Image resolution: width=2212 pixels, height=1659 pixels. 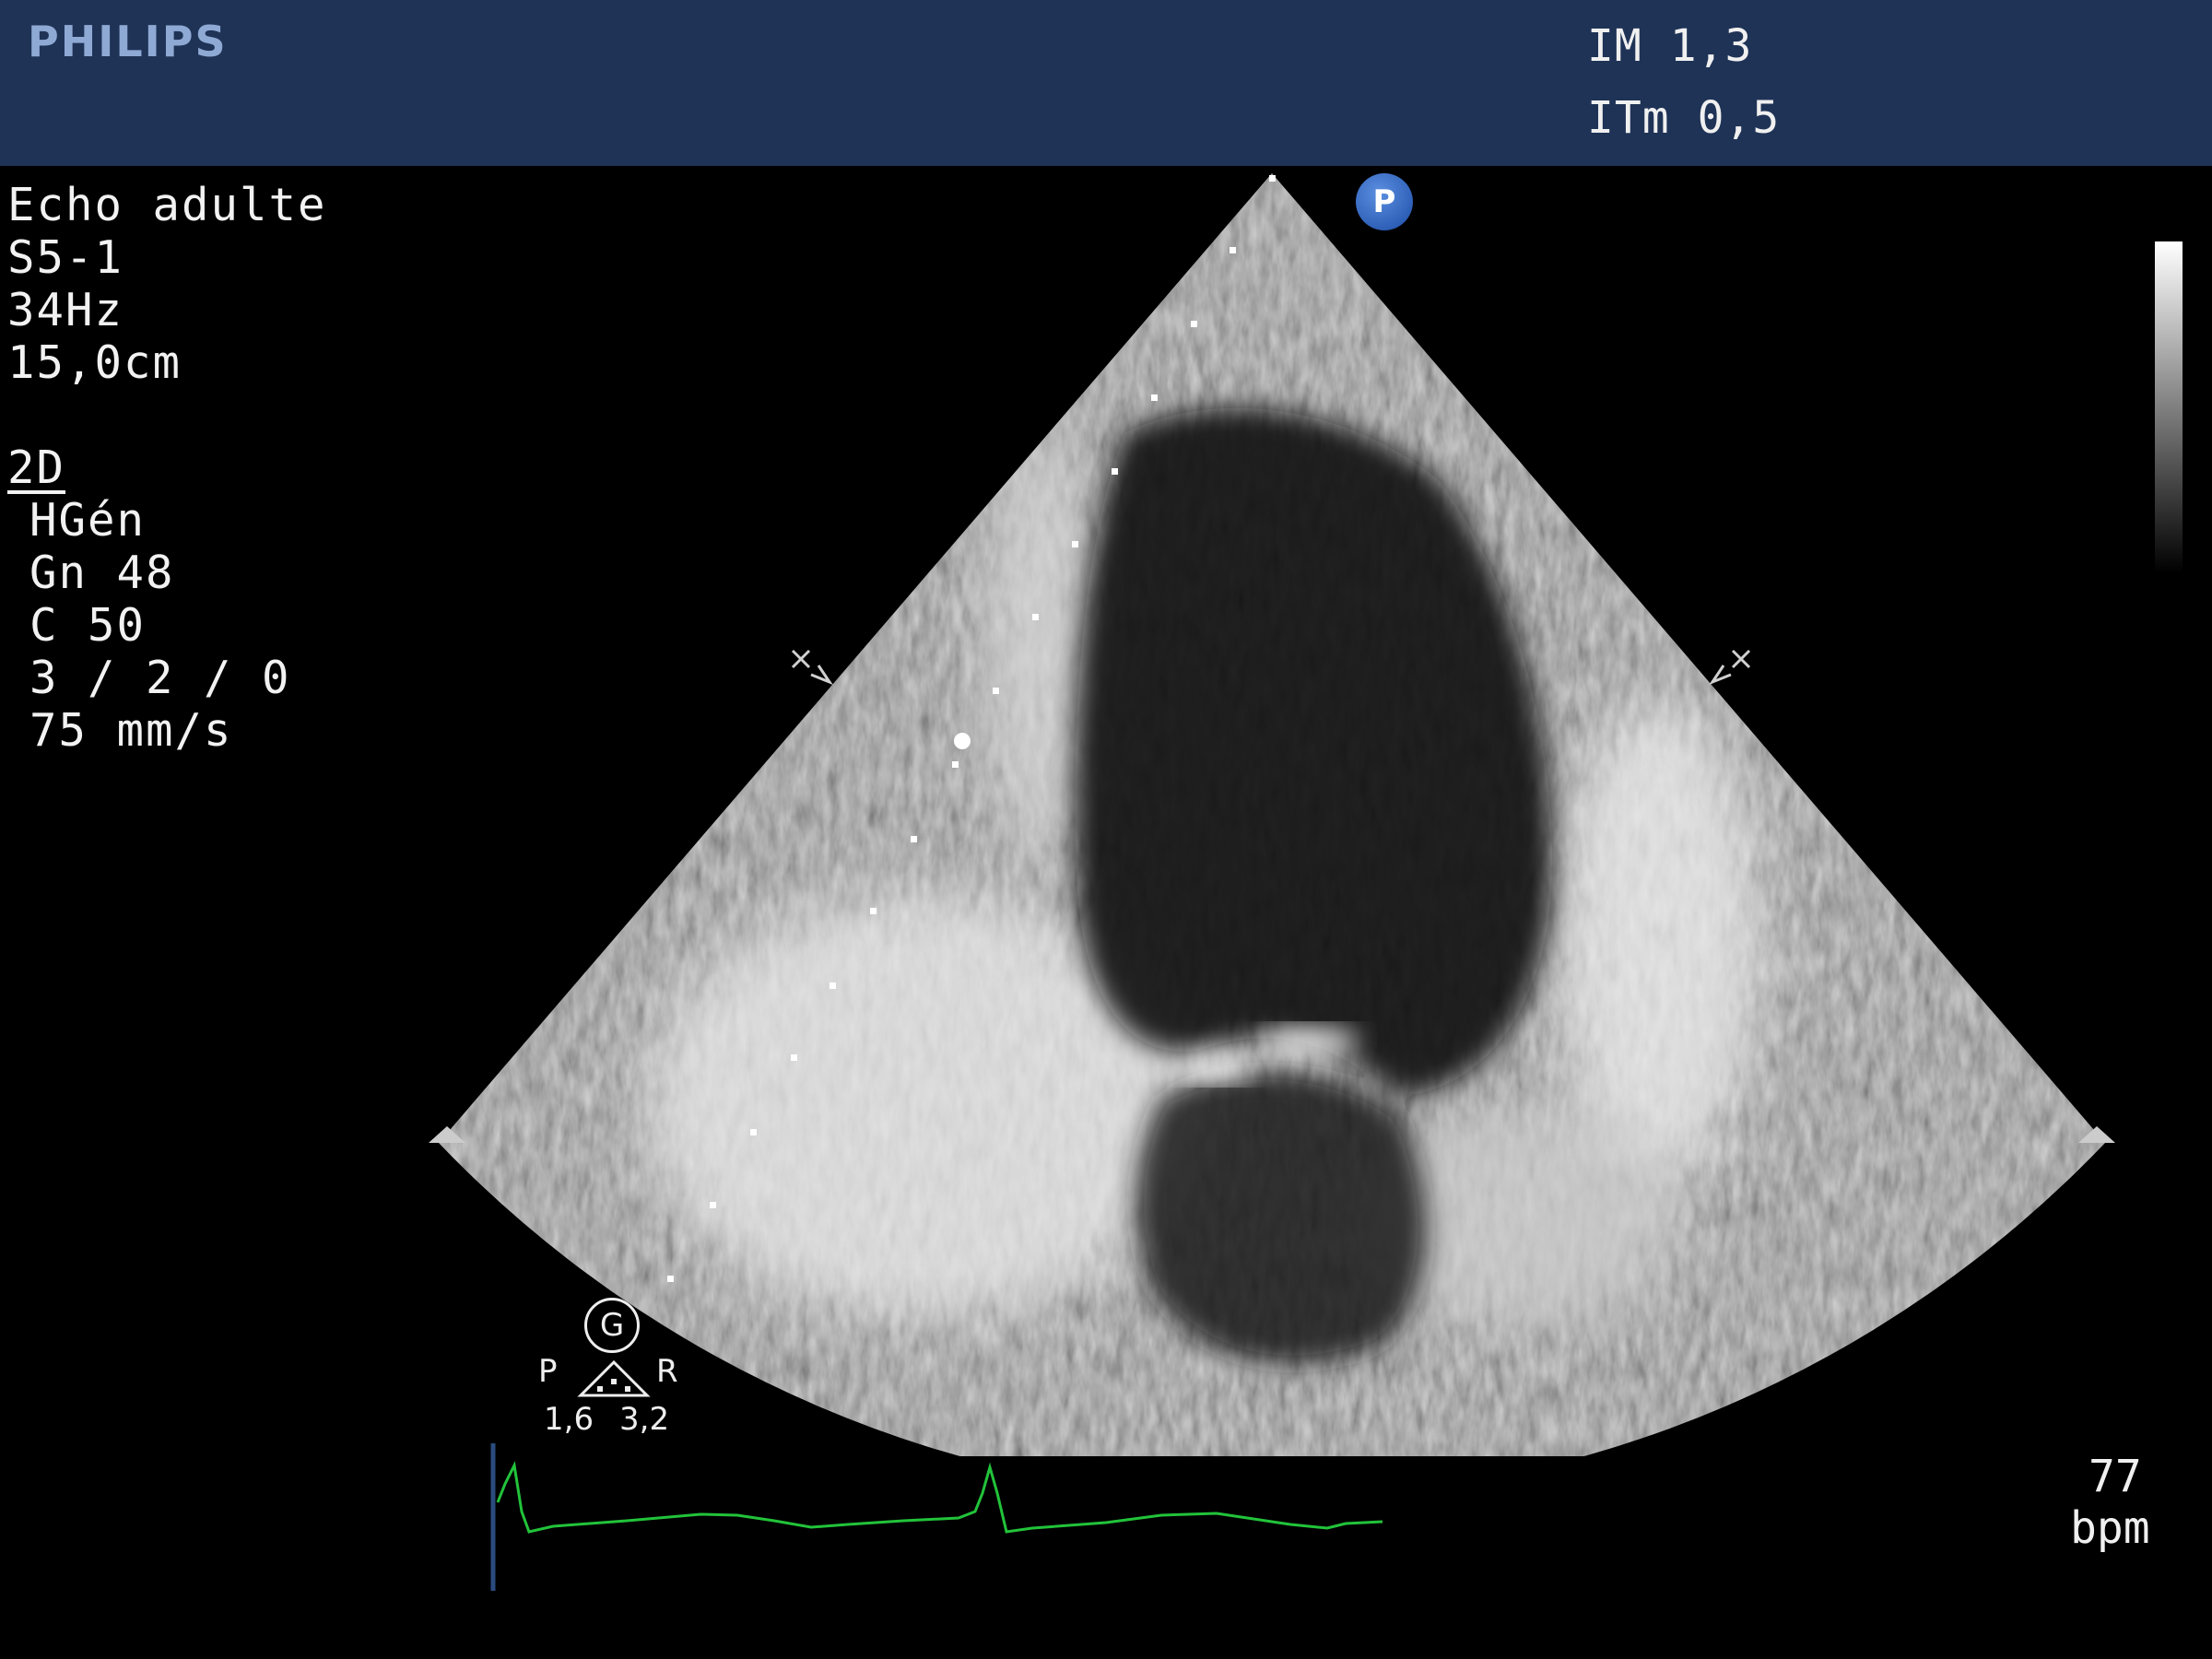 I want to click on ecg-waveform, so click(x=939, y=1497).